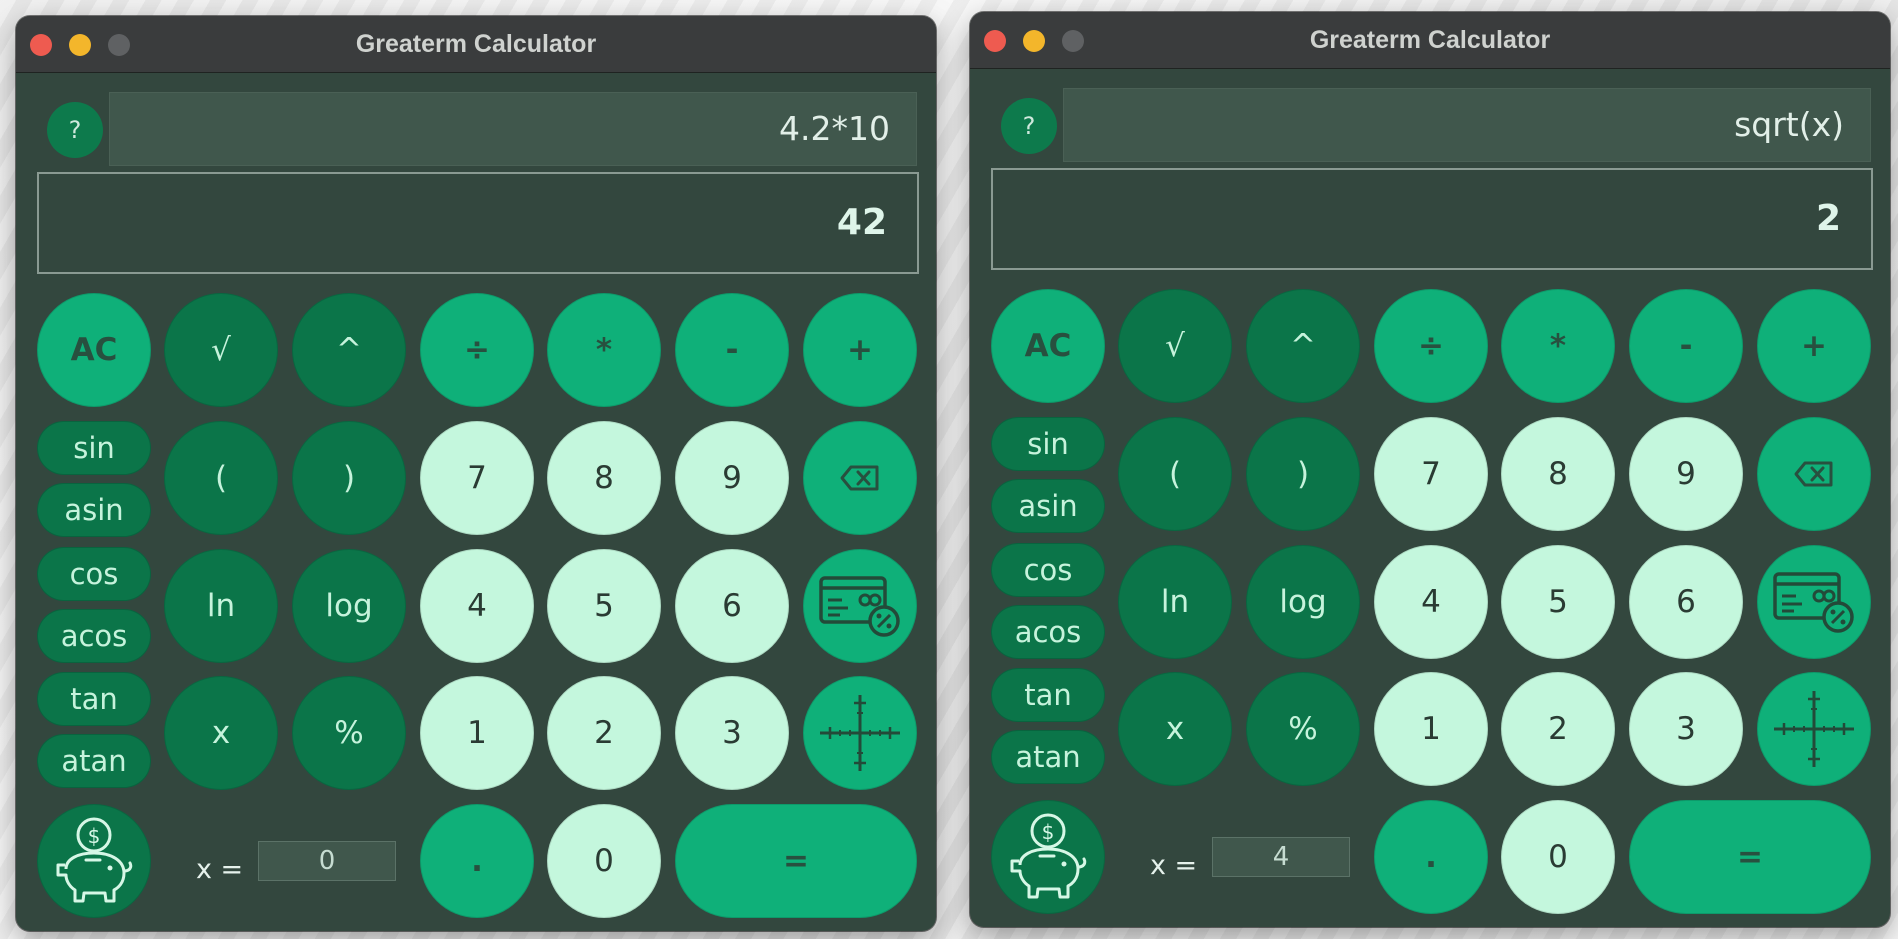 The image size is (1898, 939). I want to click on expression-input: sqrt(x), so click(1467, 125).